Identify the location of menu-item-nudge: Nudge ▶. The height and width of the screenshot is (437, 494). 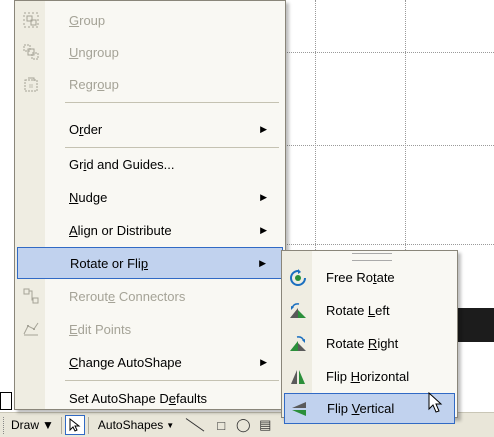
(150, 197).